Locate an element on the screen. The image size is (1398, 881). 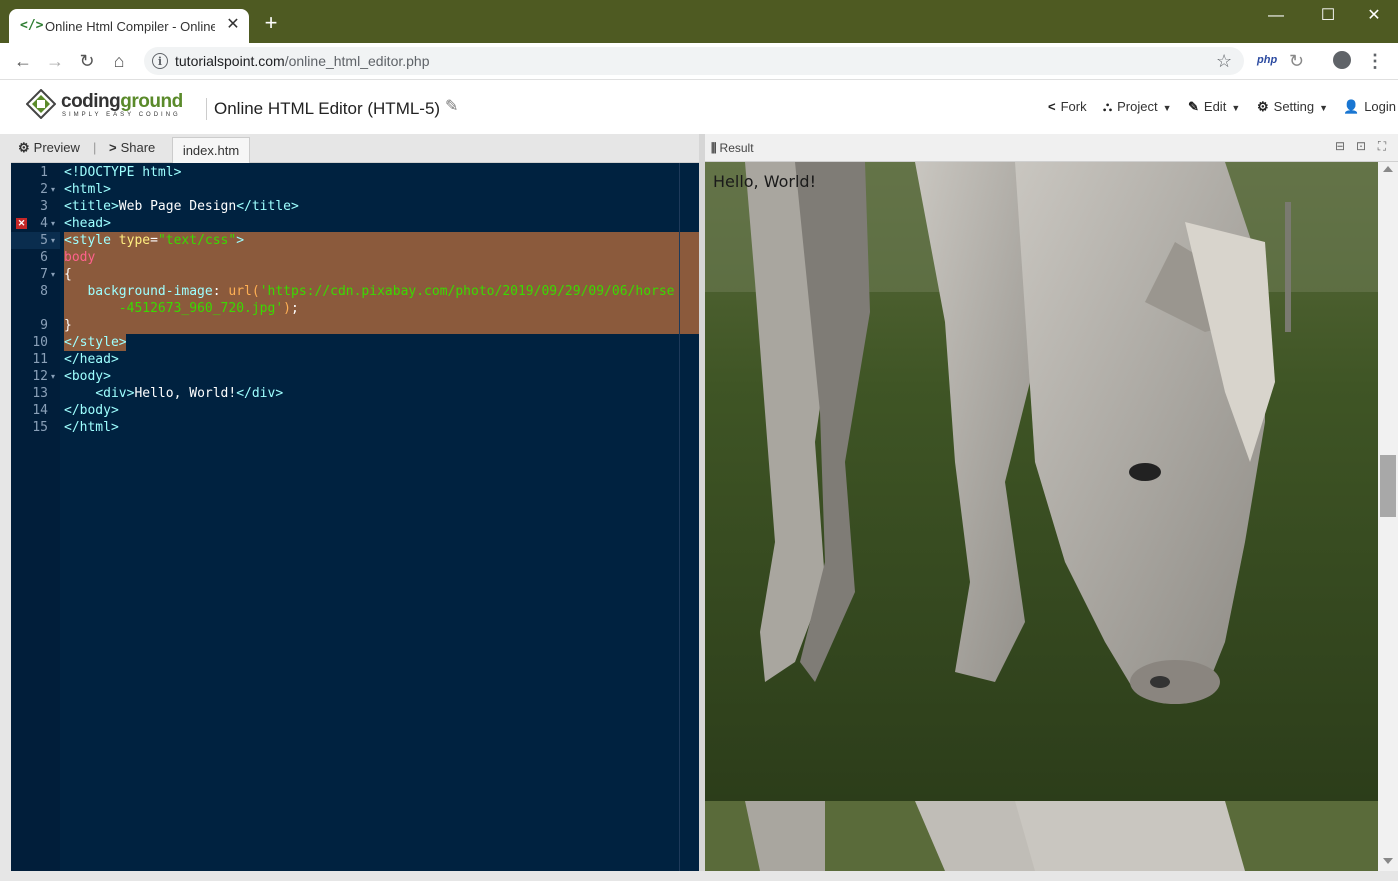
menu-icon: ⋮ is located at coordinates (1375, 61).